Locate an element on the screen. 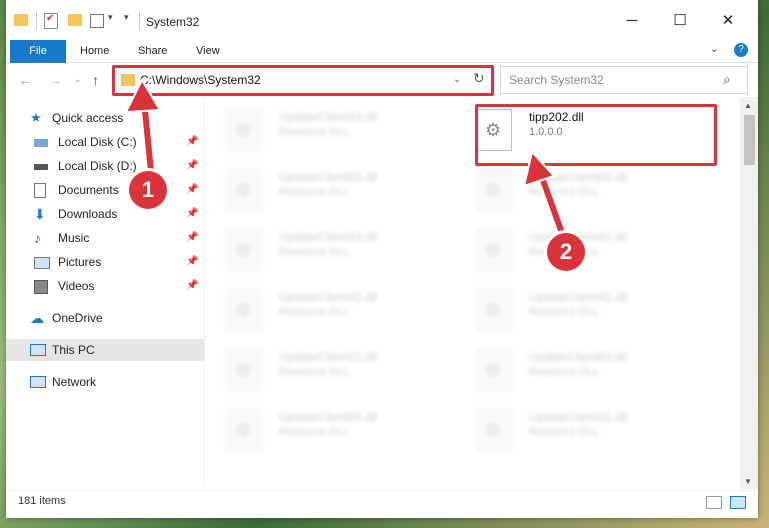 The image size is (769, 528). step-badge-2: 2 is located at coordinates (566, 252).